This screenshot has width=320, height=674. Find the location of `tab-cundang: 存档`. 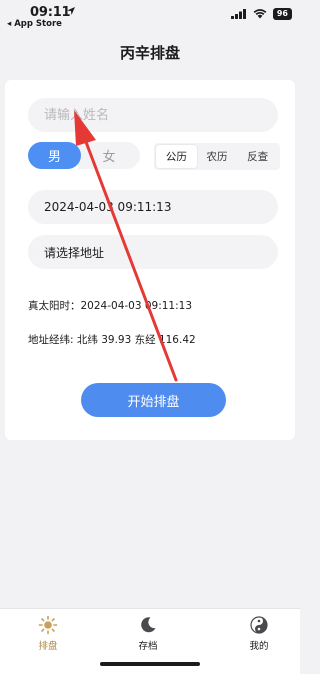

tab-cundang: 存档 is located at coordinates (148, 633).